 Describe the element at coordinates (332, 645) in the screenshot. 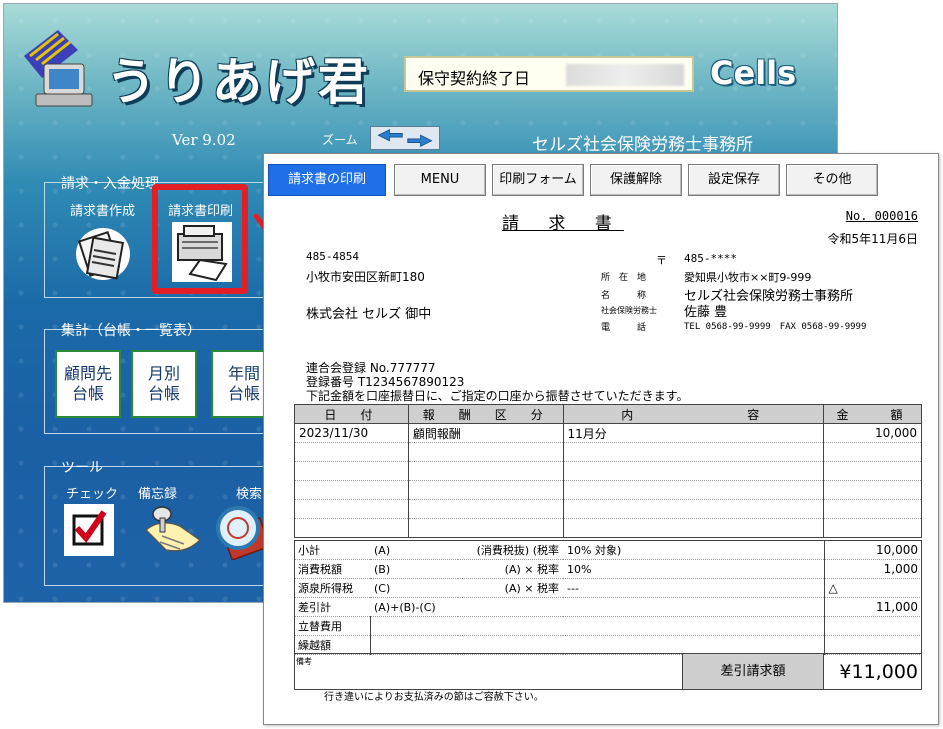

I see `summary-label: 繰越額` at that location.